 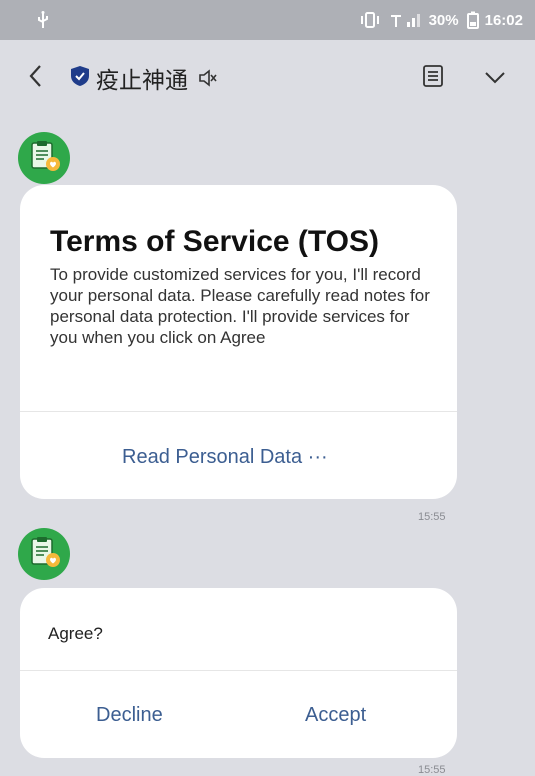 I want to click on chat-header: 疫止神通, so click(x=267, y=78).